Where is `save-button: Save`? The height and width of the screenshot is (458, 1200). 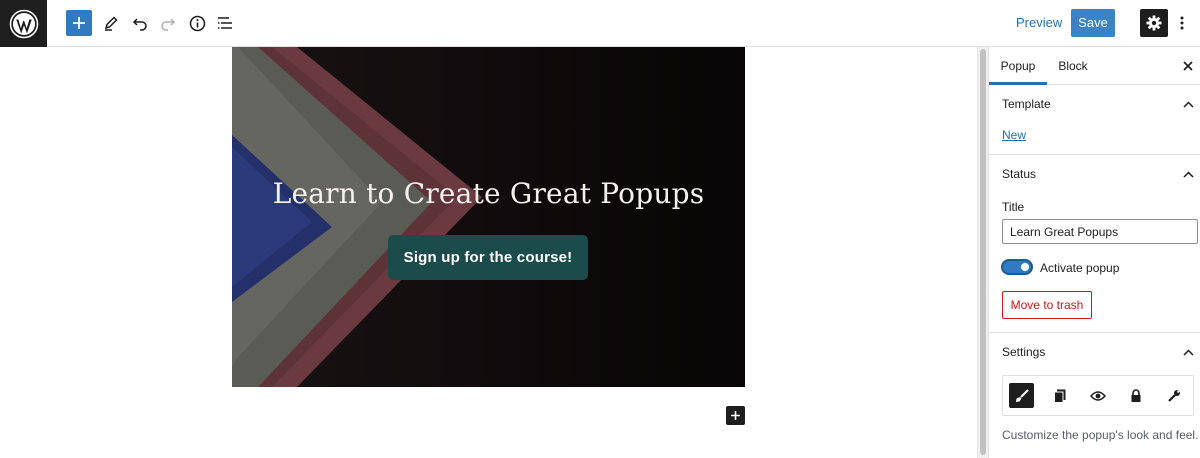 save-button: Save is located at coordinates (1093, 23).